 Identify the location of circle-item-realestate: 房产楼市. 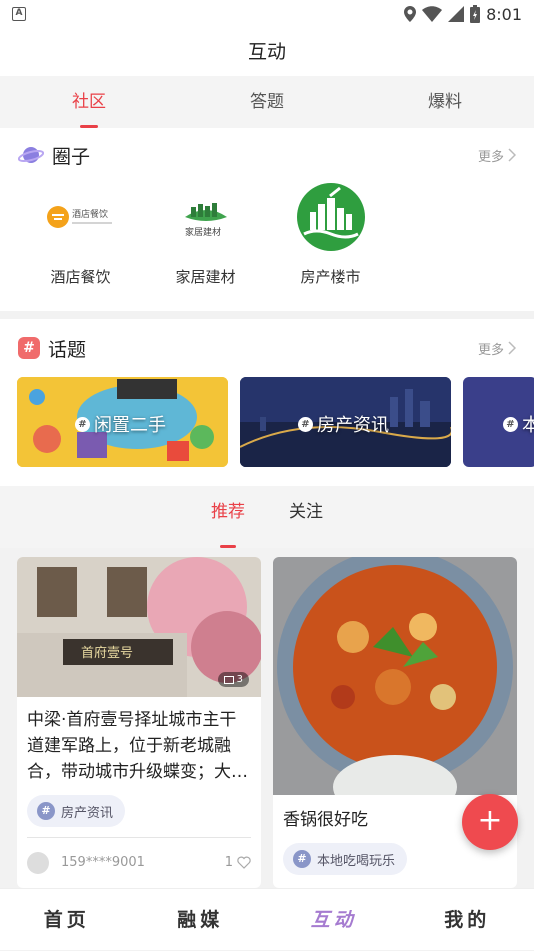
(330, 234).